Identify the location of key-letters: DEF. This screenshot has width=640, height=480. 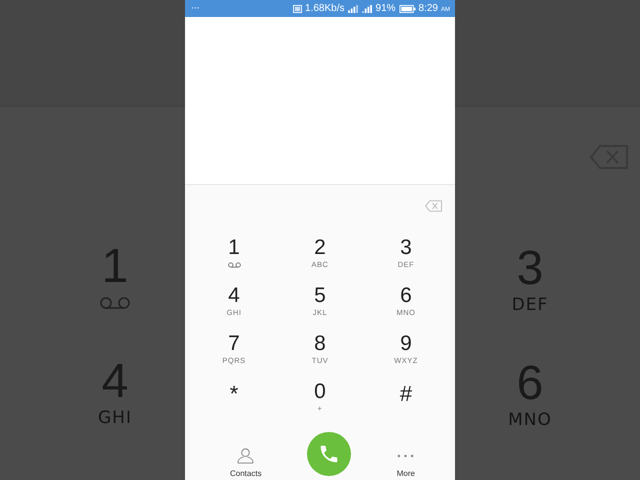
(530, 305).